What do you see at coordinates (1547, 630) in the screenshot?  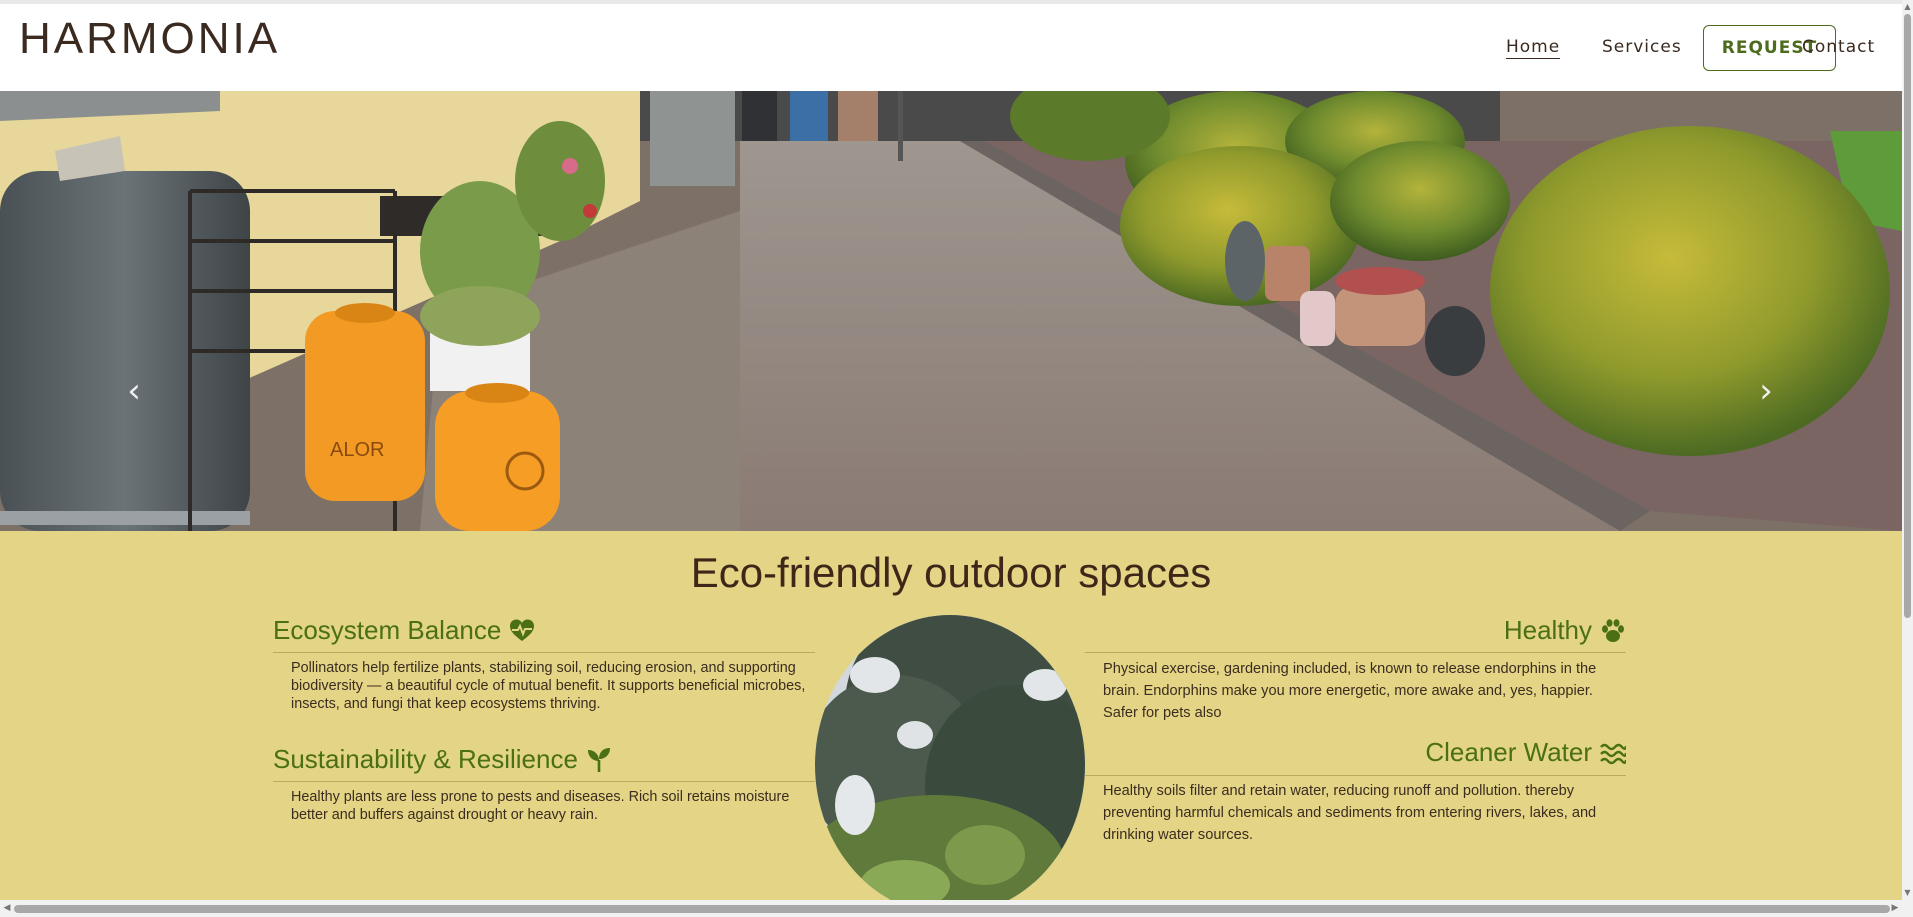 I see `feature-title-text: Healthy` at bounding box center [1547, 630].